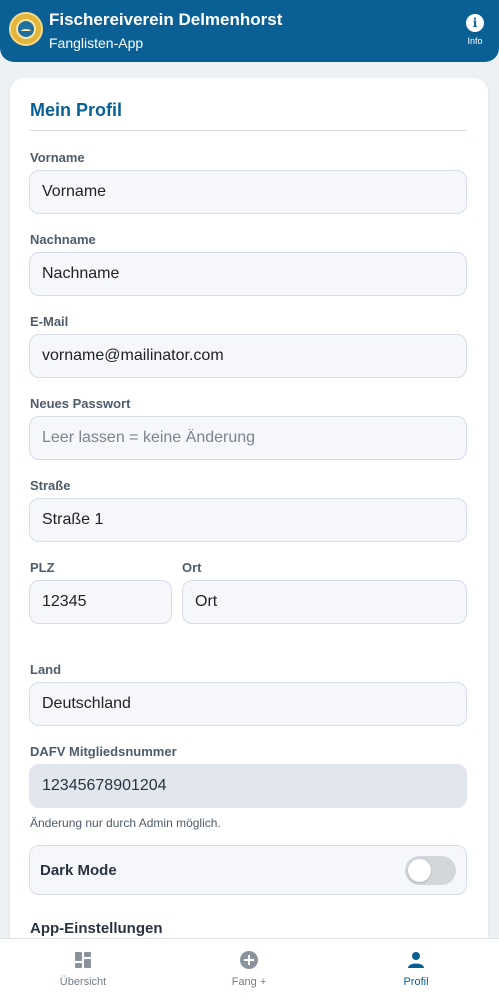  I want to click on person-icon, so click(416, 960).